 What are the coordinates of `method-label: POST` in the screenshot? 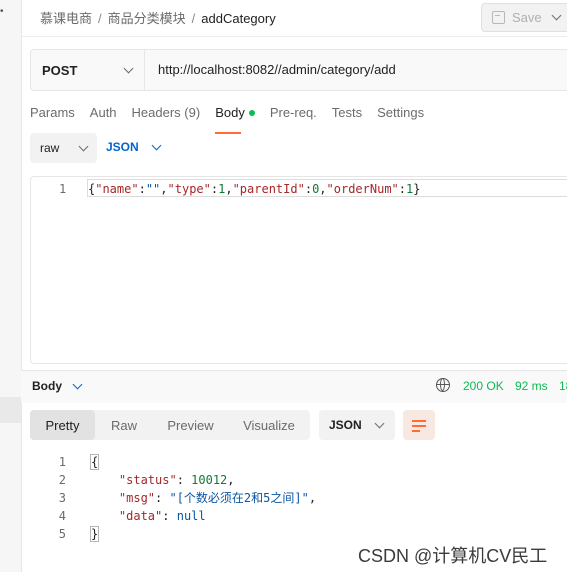 It's located at (60, 70).